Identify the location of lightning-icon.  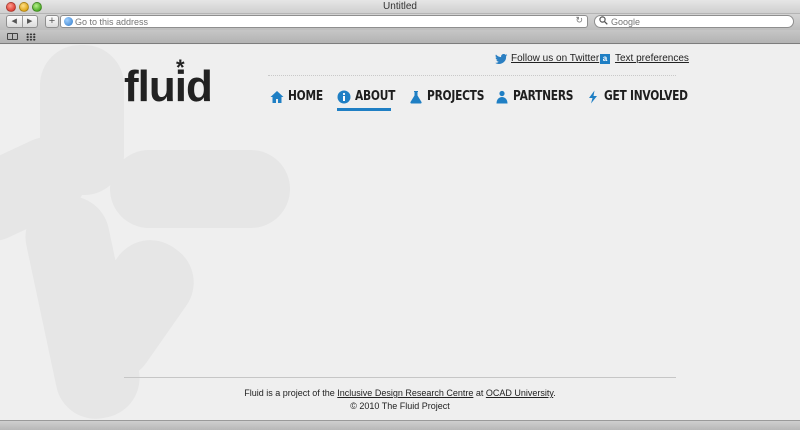
(593, 96).